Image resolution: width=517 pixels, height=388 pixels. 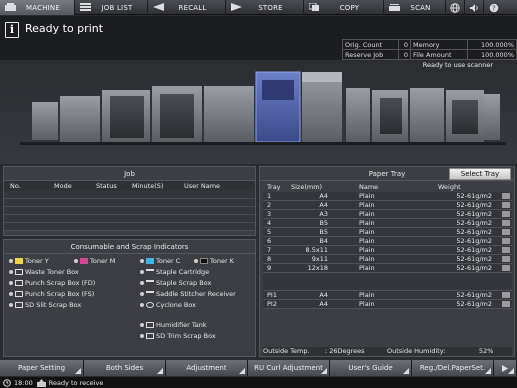 I want to click on job-col-mode: Mode, so click(x=63, y=186).